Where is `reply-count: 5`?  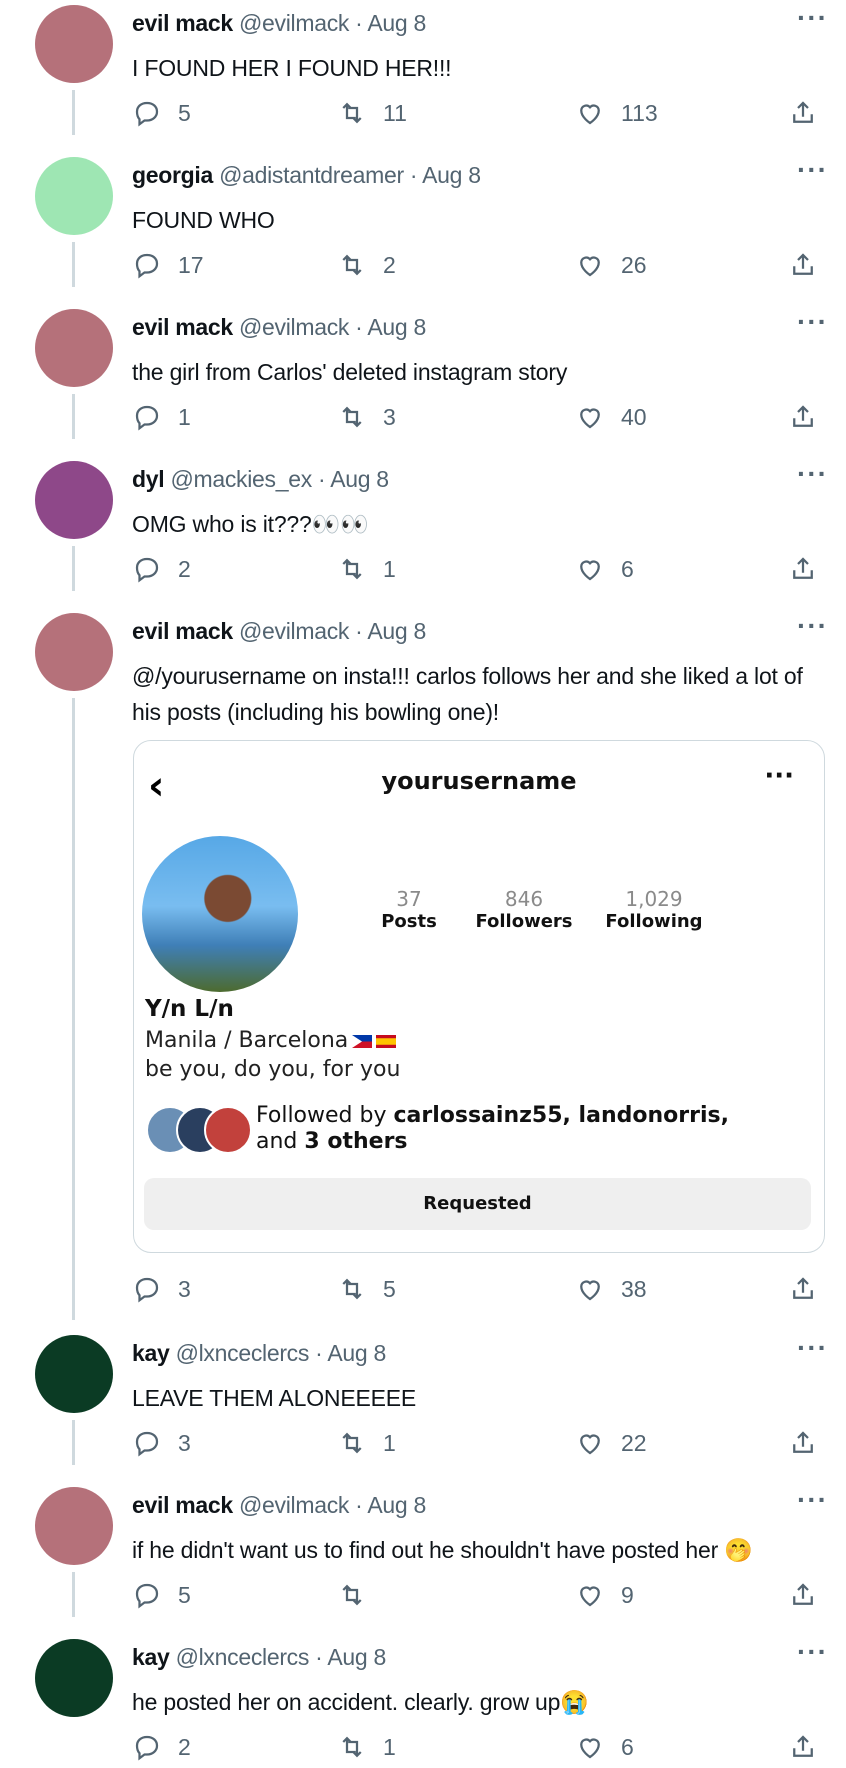
reply-count: 5 is located at coordinates (184, 112).